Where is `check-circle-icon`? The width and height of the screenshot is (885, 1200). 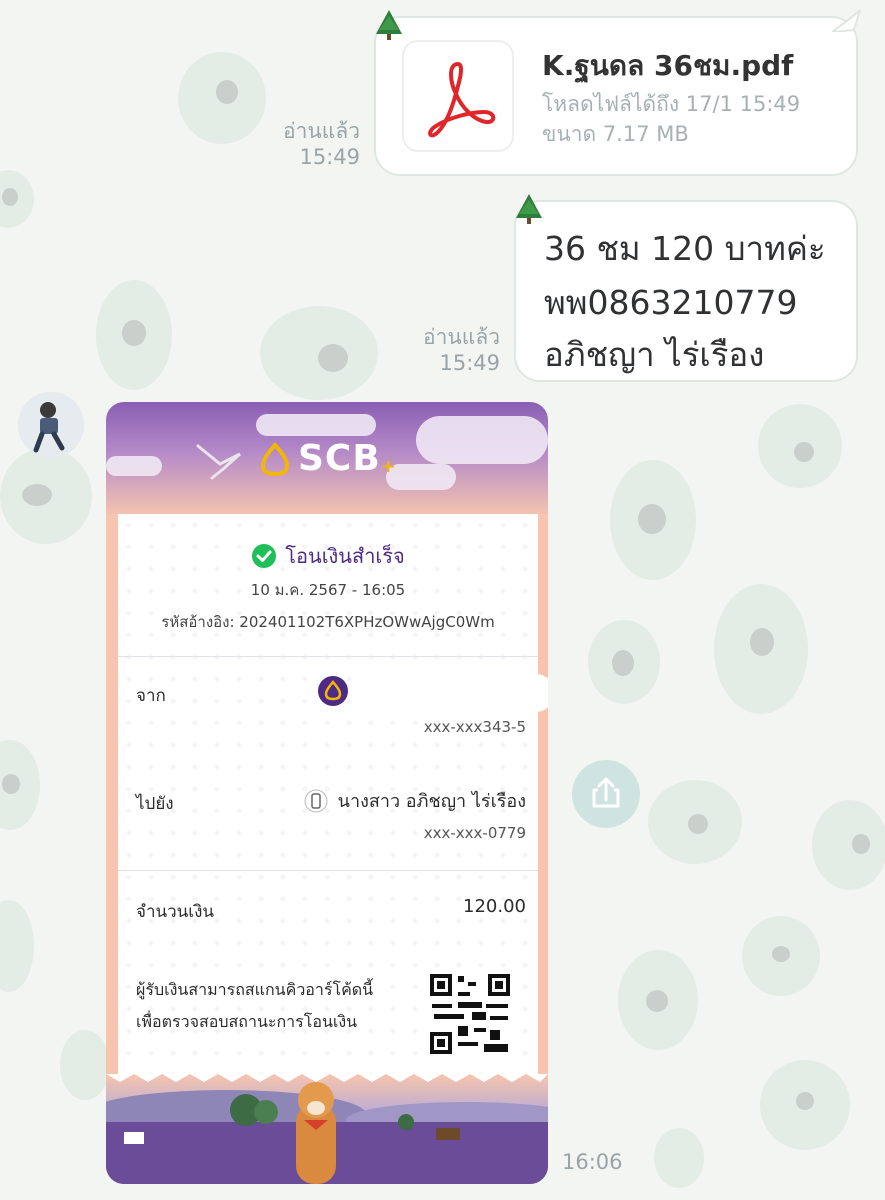 check-circle-icon is located at coordinates (264, 556).